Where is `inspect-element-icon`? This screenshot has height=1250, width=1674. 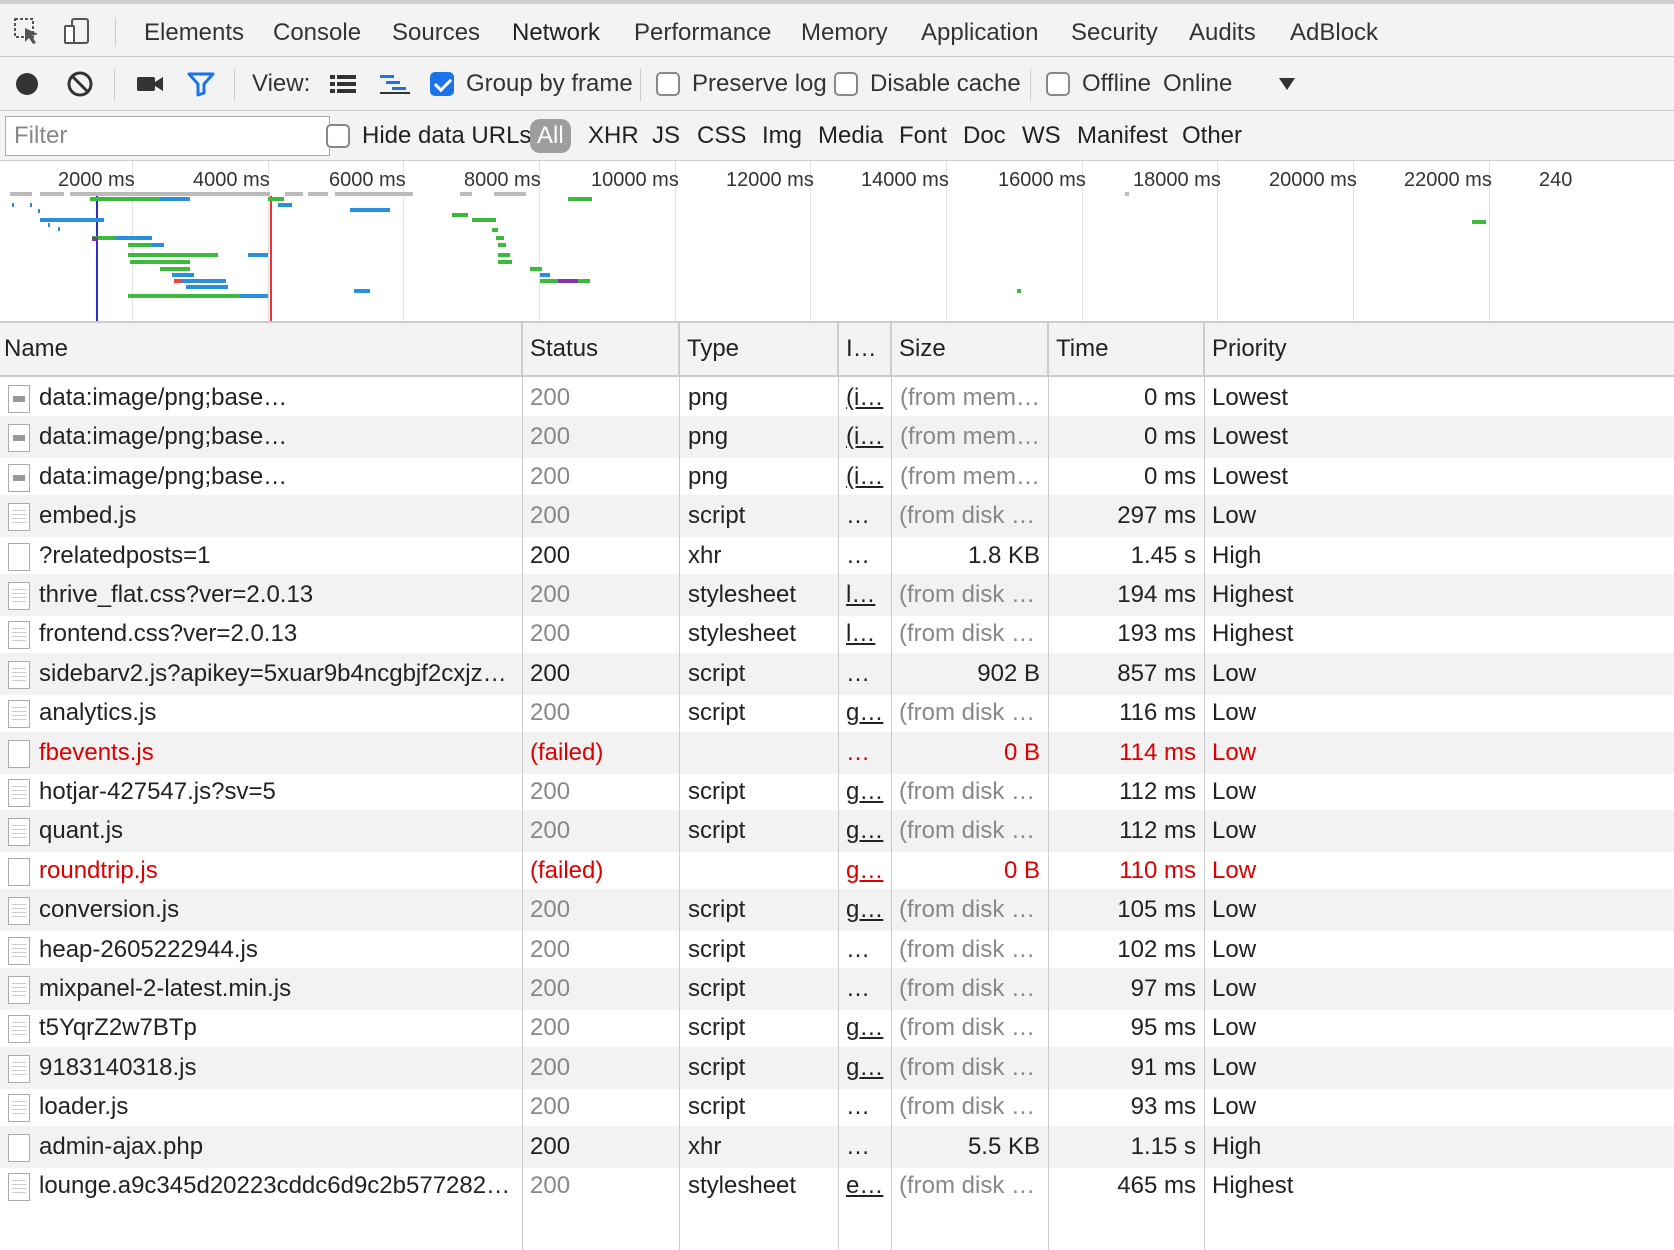
inspect-element-icon is located at coordinates (27, 31).